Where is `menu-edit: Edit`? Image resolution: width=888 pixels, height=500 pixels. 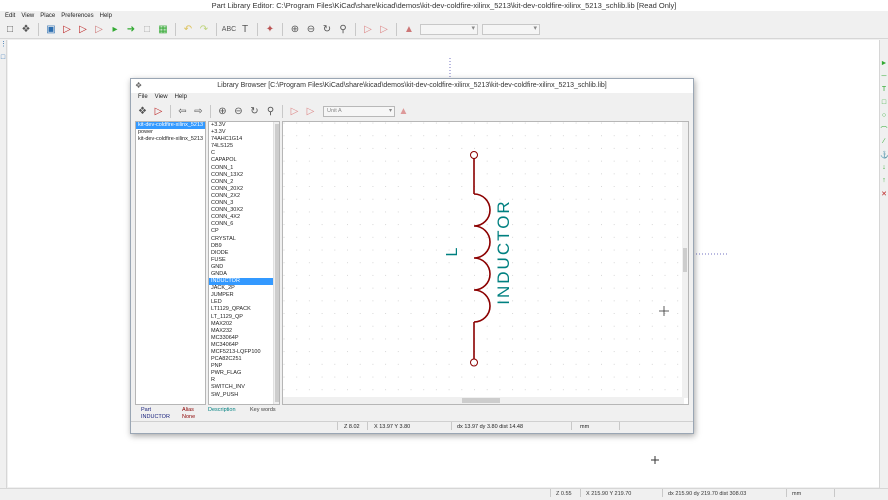
menu-edit: Edit is located at coordinates (10, 16).